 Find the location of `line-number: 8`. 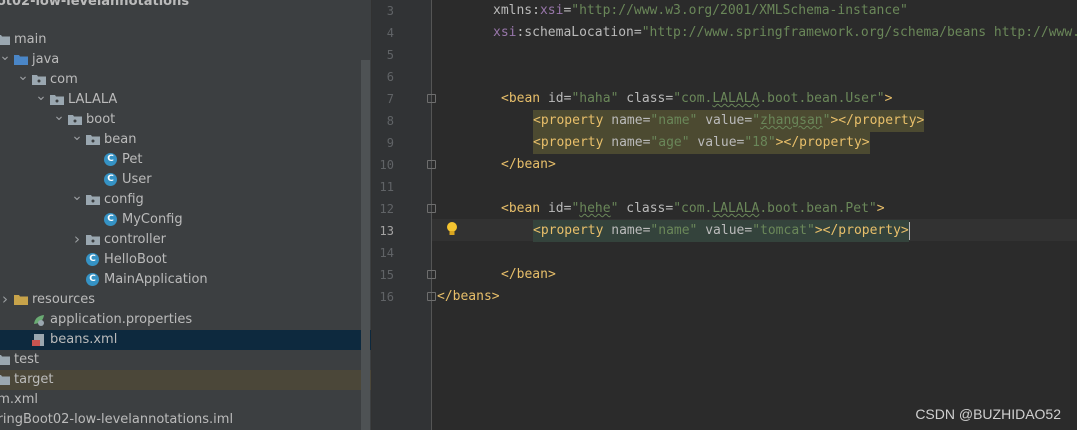

line-number: 8 is located at coordinates (390, 121).